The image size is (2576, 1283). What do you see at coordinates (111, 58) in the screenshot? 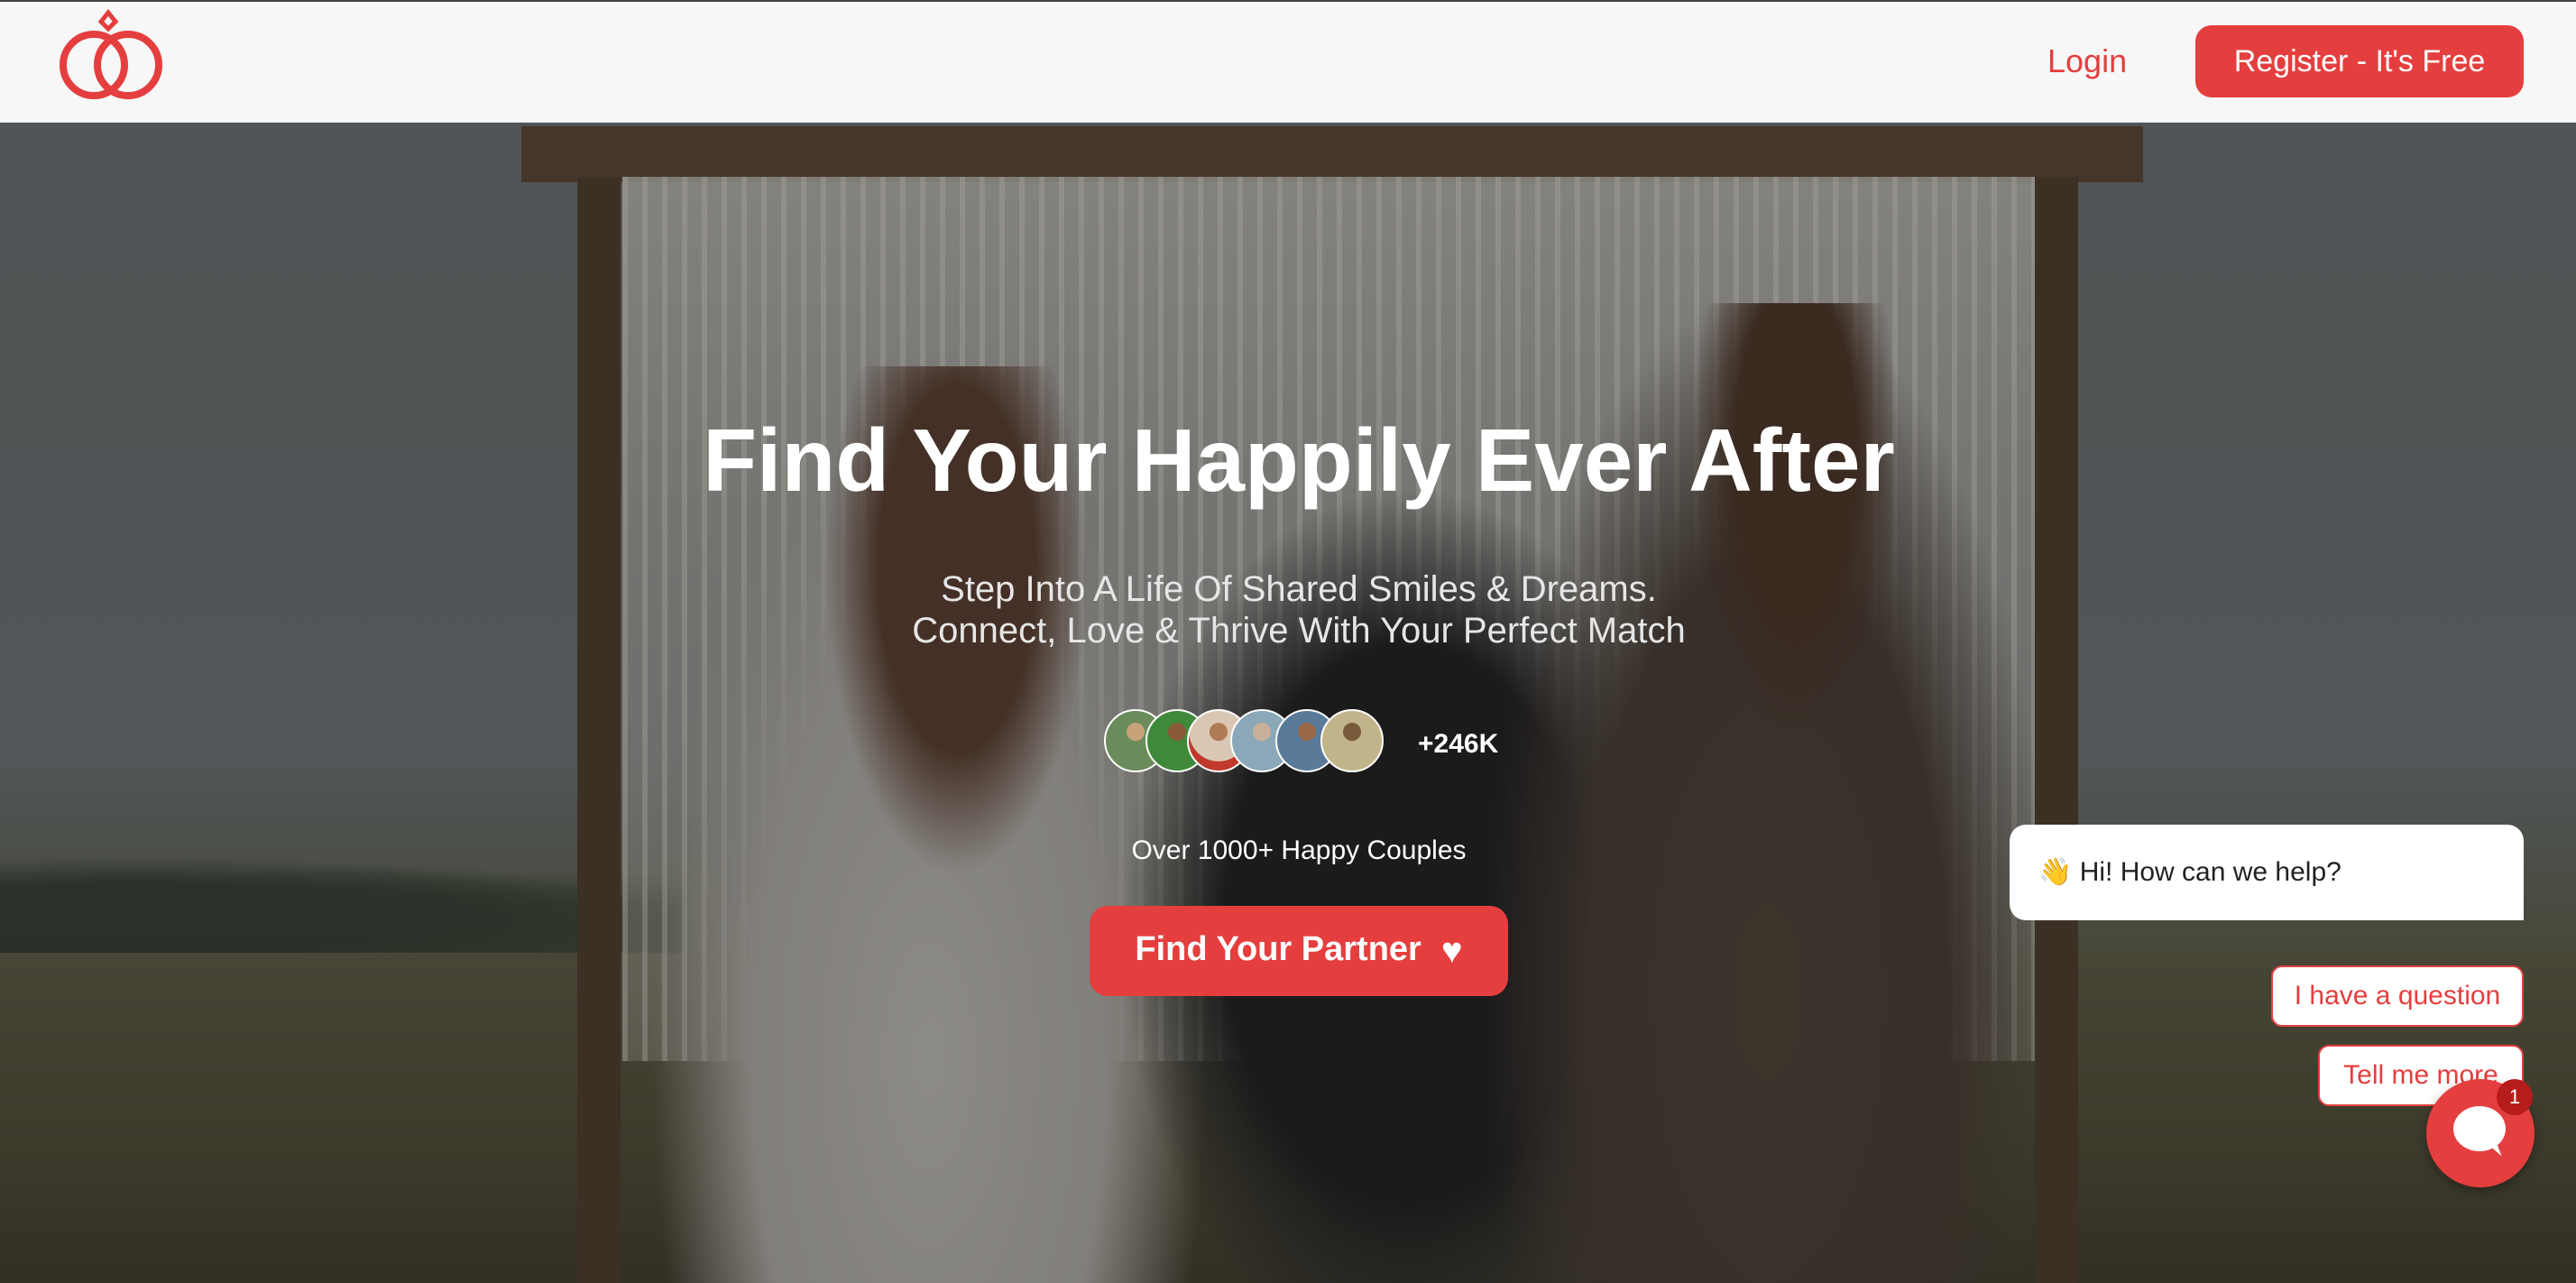
I see `rings-logo-icon` at bounding box center [111, 58].